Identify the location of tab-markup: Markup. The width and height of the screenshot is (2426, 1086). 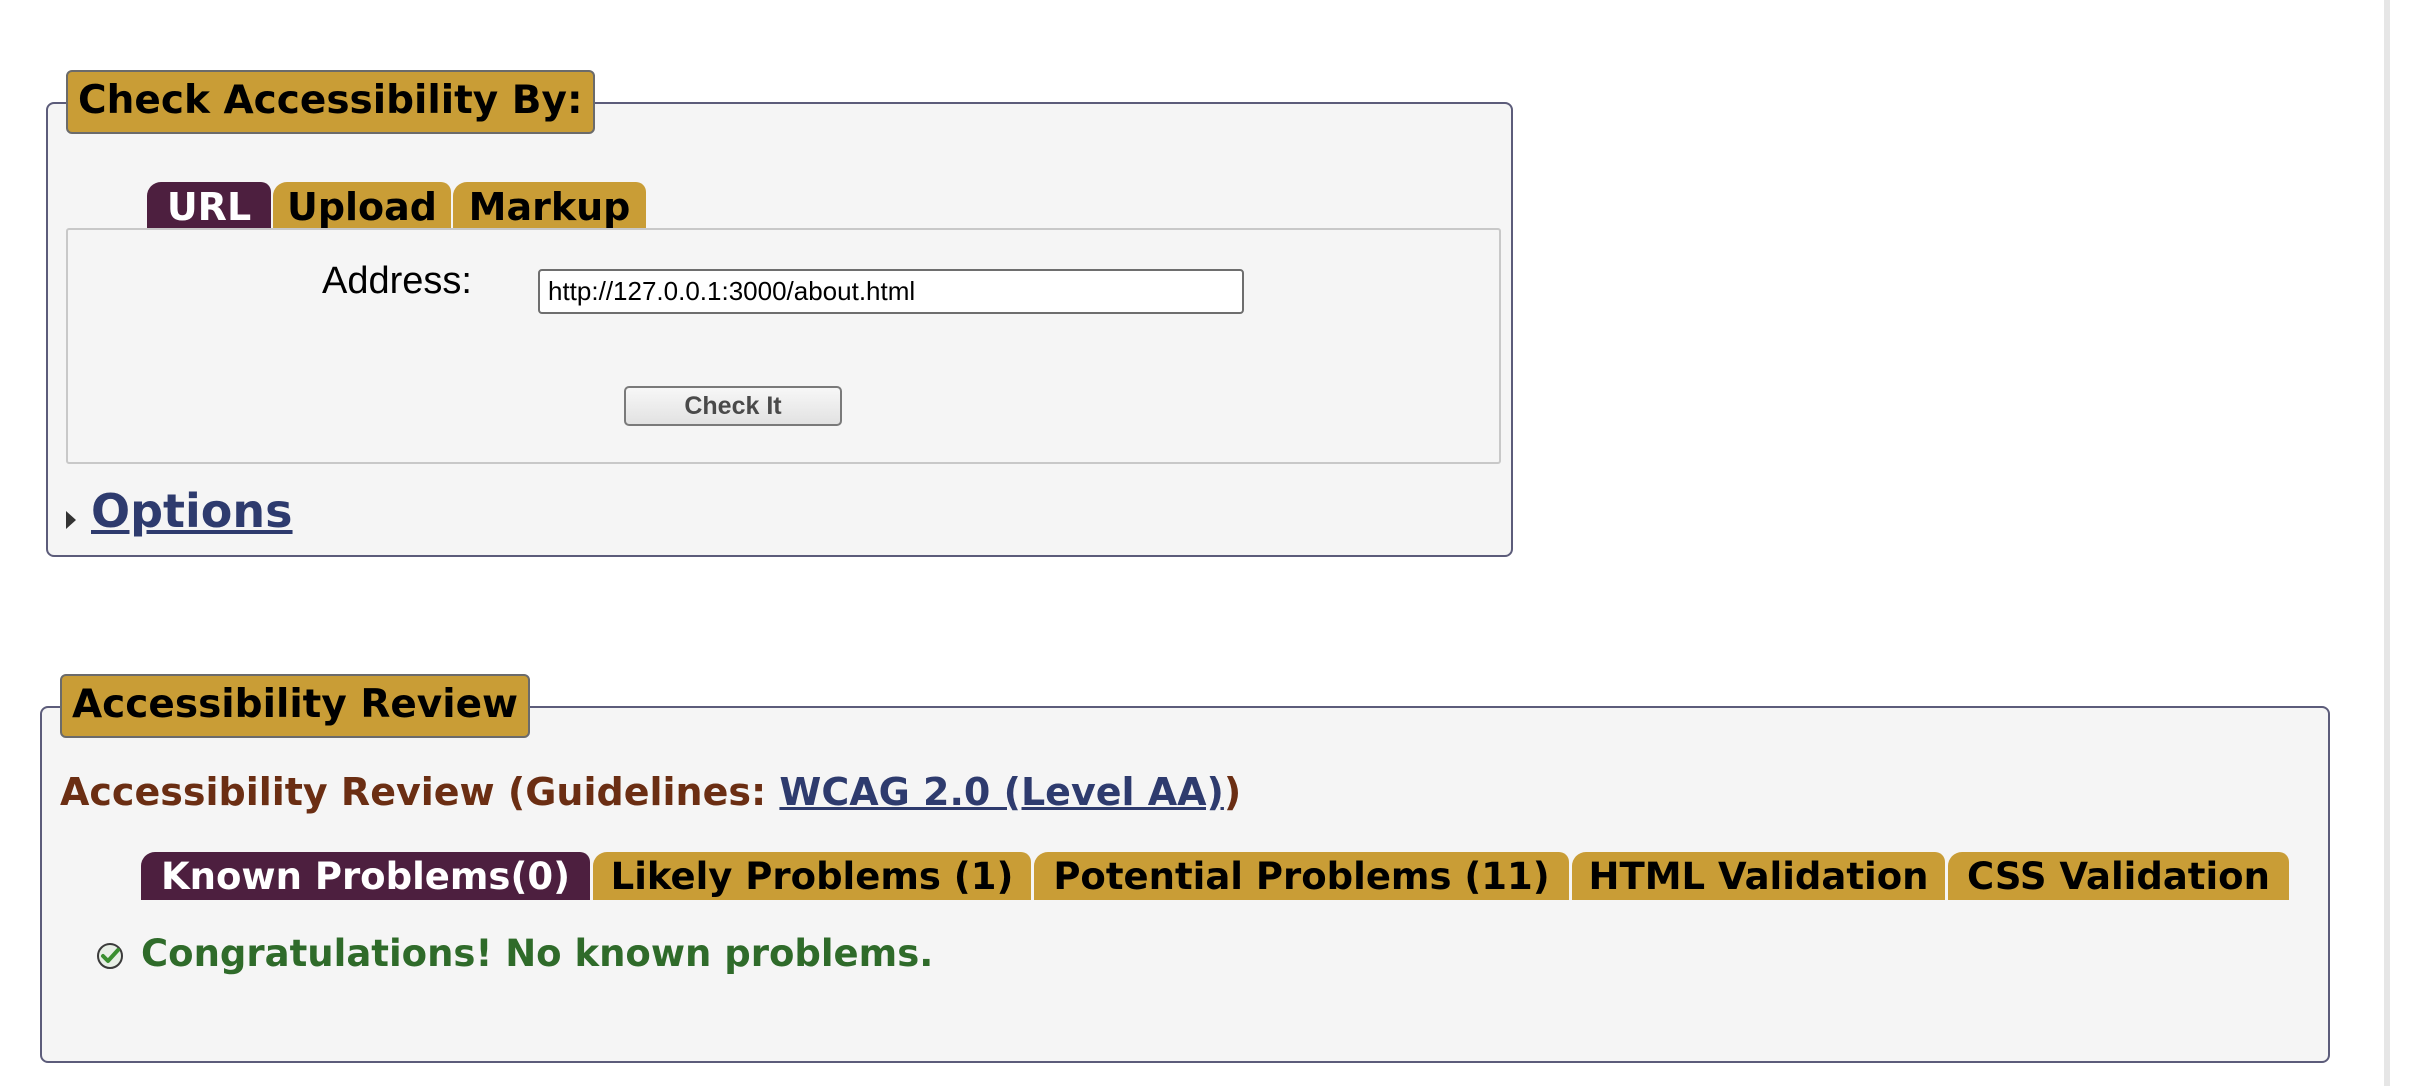
(549, 206).